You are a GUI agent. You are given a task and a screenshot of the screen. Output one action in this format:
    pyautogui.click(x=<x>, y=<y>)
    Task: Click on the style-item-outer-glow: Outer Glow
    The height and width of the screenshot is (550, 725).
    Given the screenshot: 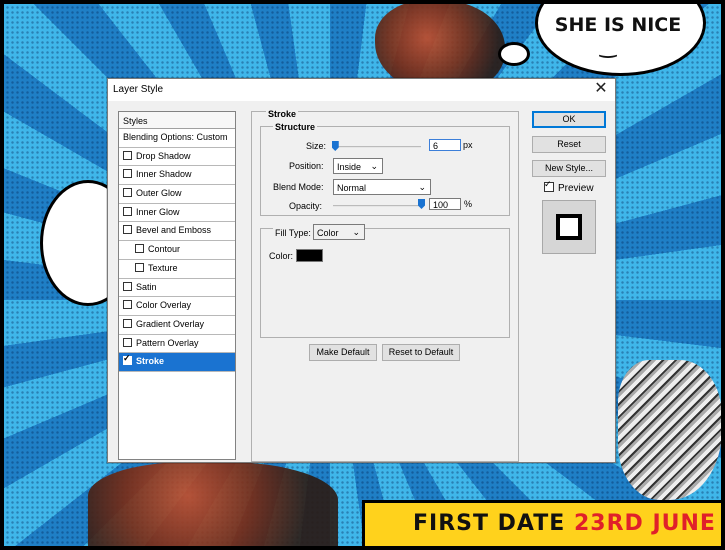 What is the action you would take?
    pyautogui.click(x=177, y=194)
    